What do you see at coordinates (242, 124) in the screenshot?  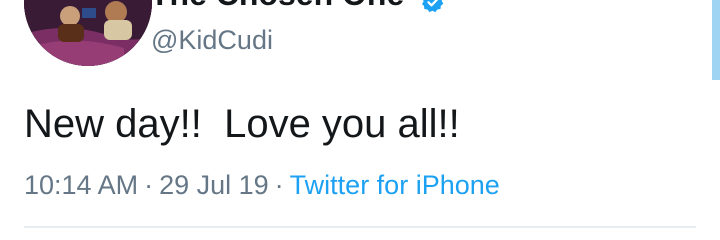 I see `tweet-text: New day!! Love you all!!` at bounding box center [242, 124].